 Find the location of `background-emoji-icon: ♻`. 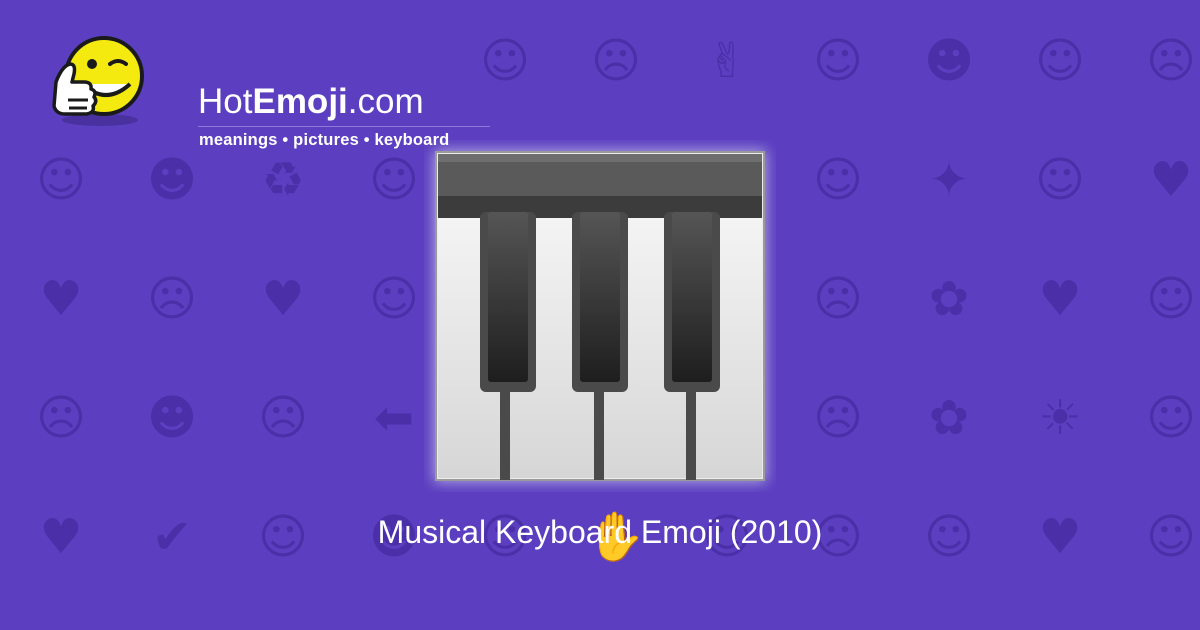

background-emoji-icon: ♻ is located at coordinates (283, 180).